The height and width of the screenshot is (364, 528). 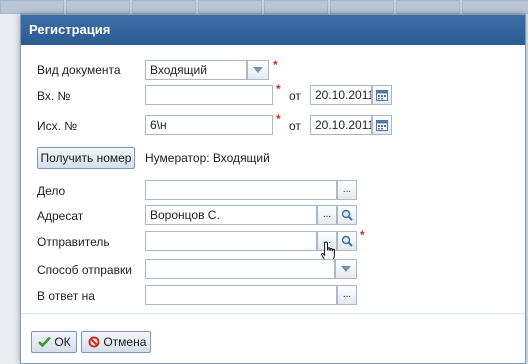 I want to click on outgoing-date-picker-button, so click(x=382, y=125).